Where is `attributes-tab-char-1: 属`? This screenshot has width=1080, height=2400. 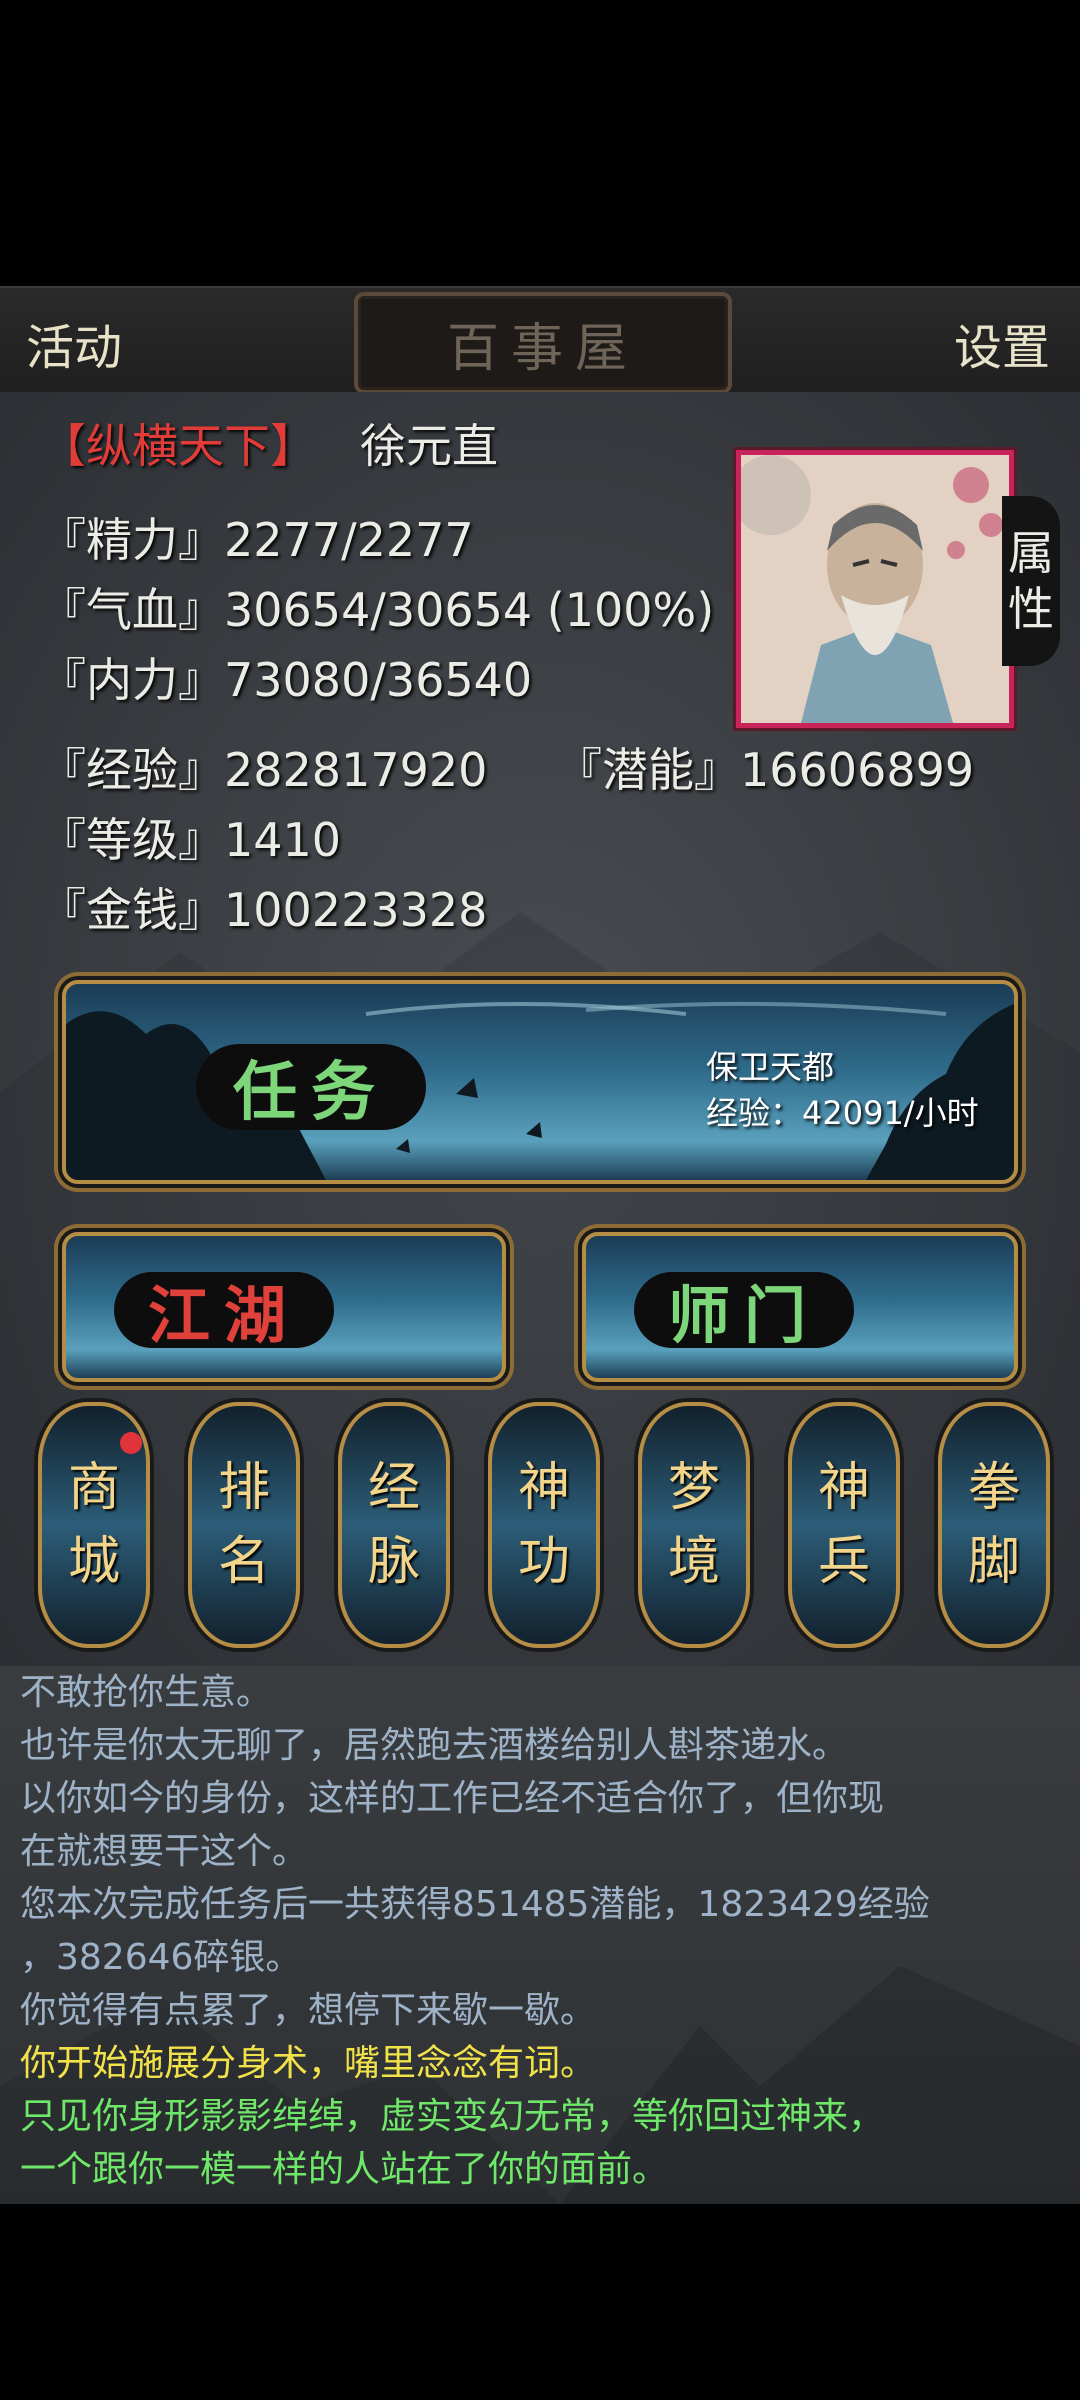
attributes-tab-char-1: 属 is located at coordinates (1031, 553).